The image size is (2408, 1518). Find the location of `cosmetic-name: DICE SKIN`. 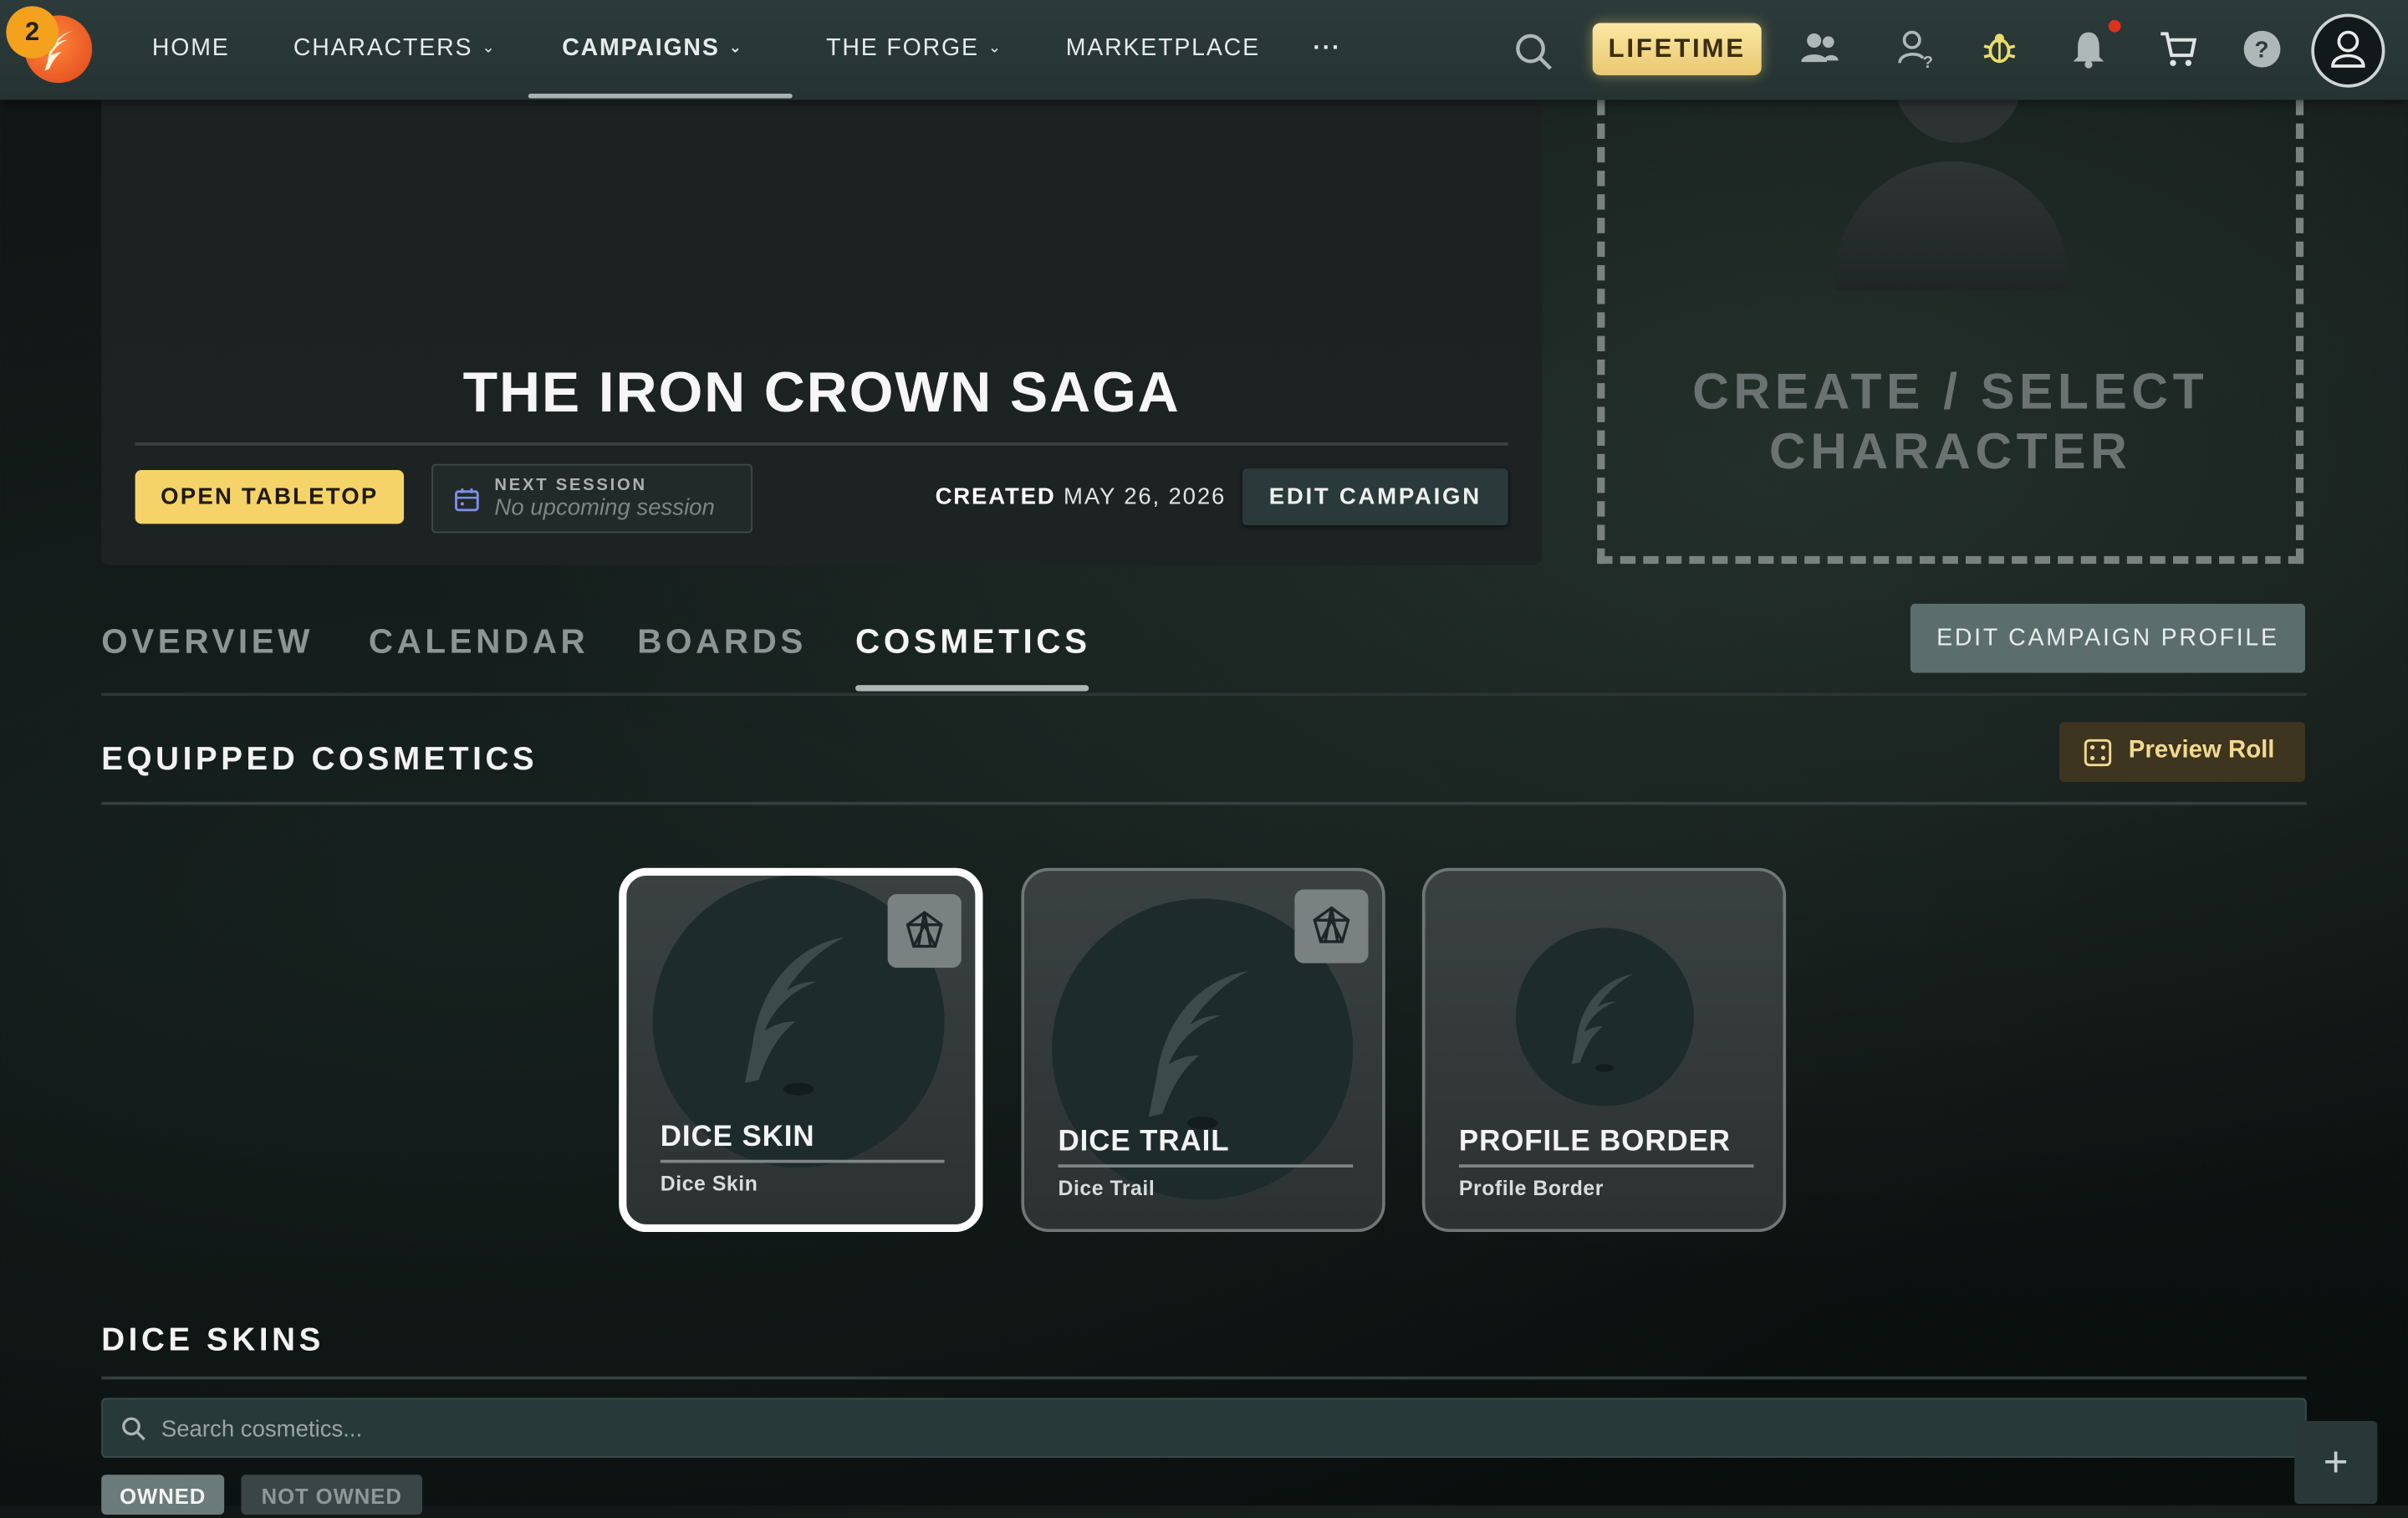

cosmetic-name: DICE SKIN is located at coordinates (738, 1137).